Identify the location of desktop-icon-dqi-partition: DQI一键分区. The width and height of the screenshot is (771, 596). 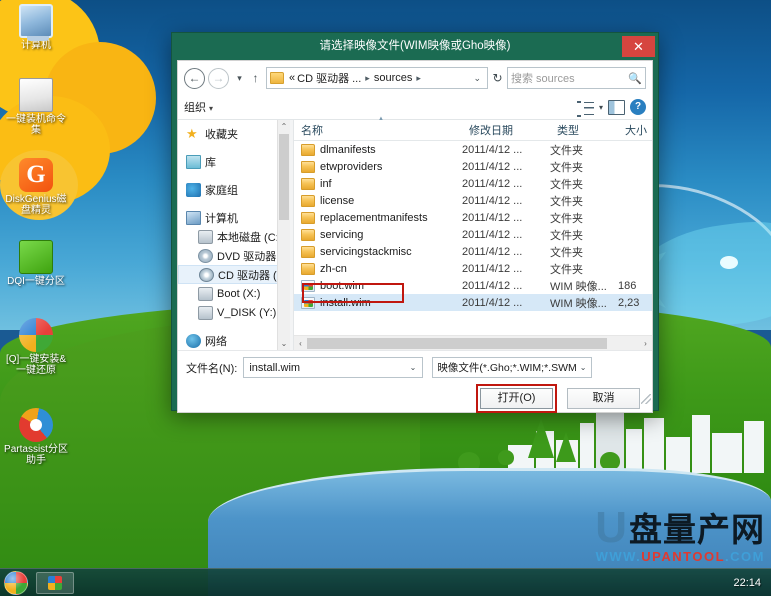
(36, 263).